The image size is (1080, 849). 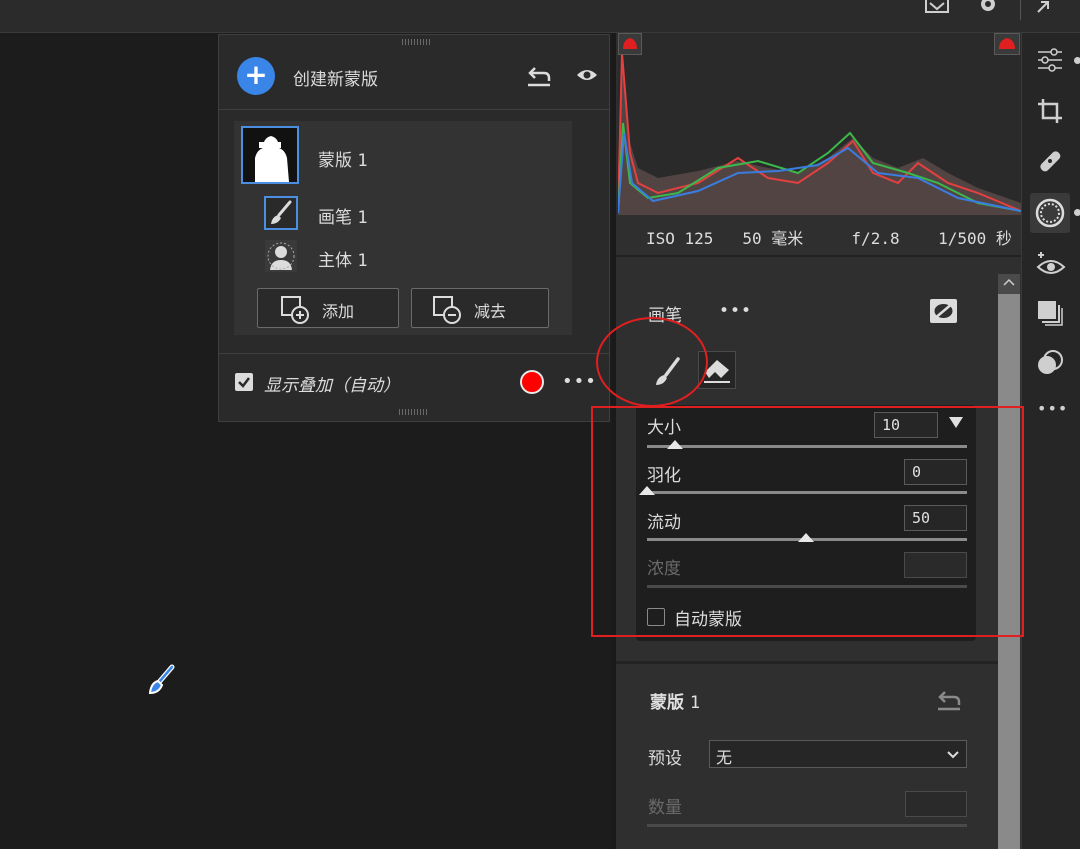 I want to click on brush-cursor-icon, so click(x=161, y=679).